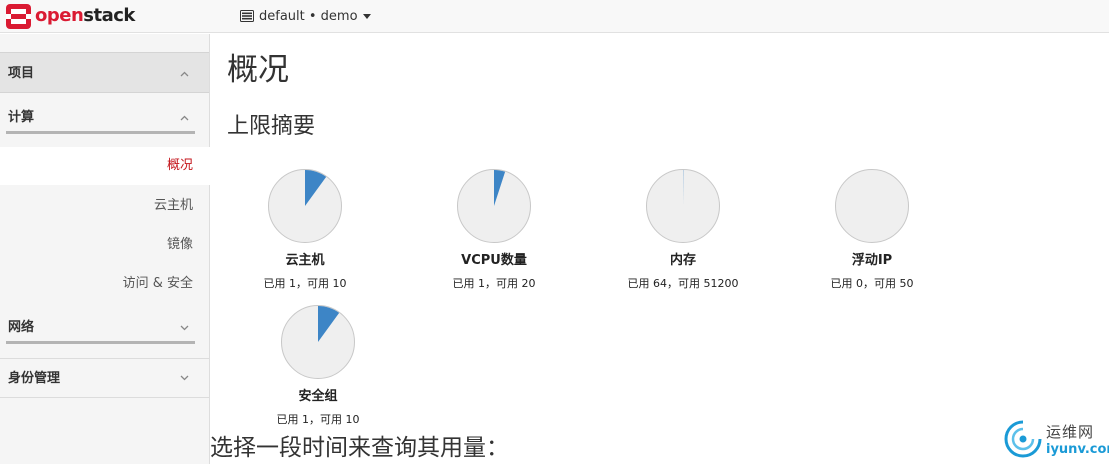 The height and width of the screenshot is (464, 1109). Describe the element at coordinates (494, 260) in the screenshot. I see `quota-label: VCPU数量` at that location.